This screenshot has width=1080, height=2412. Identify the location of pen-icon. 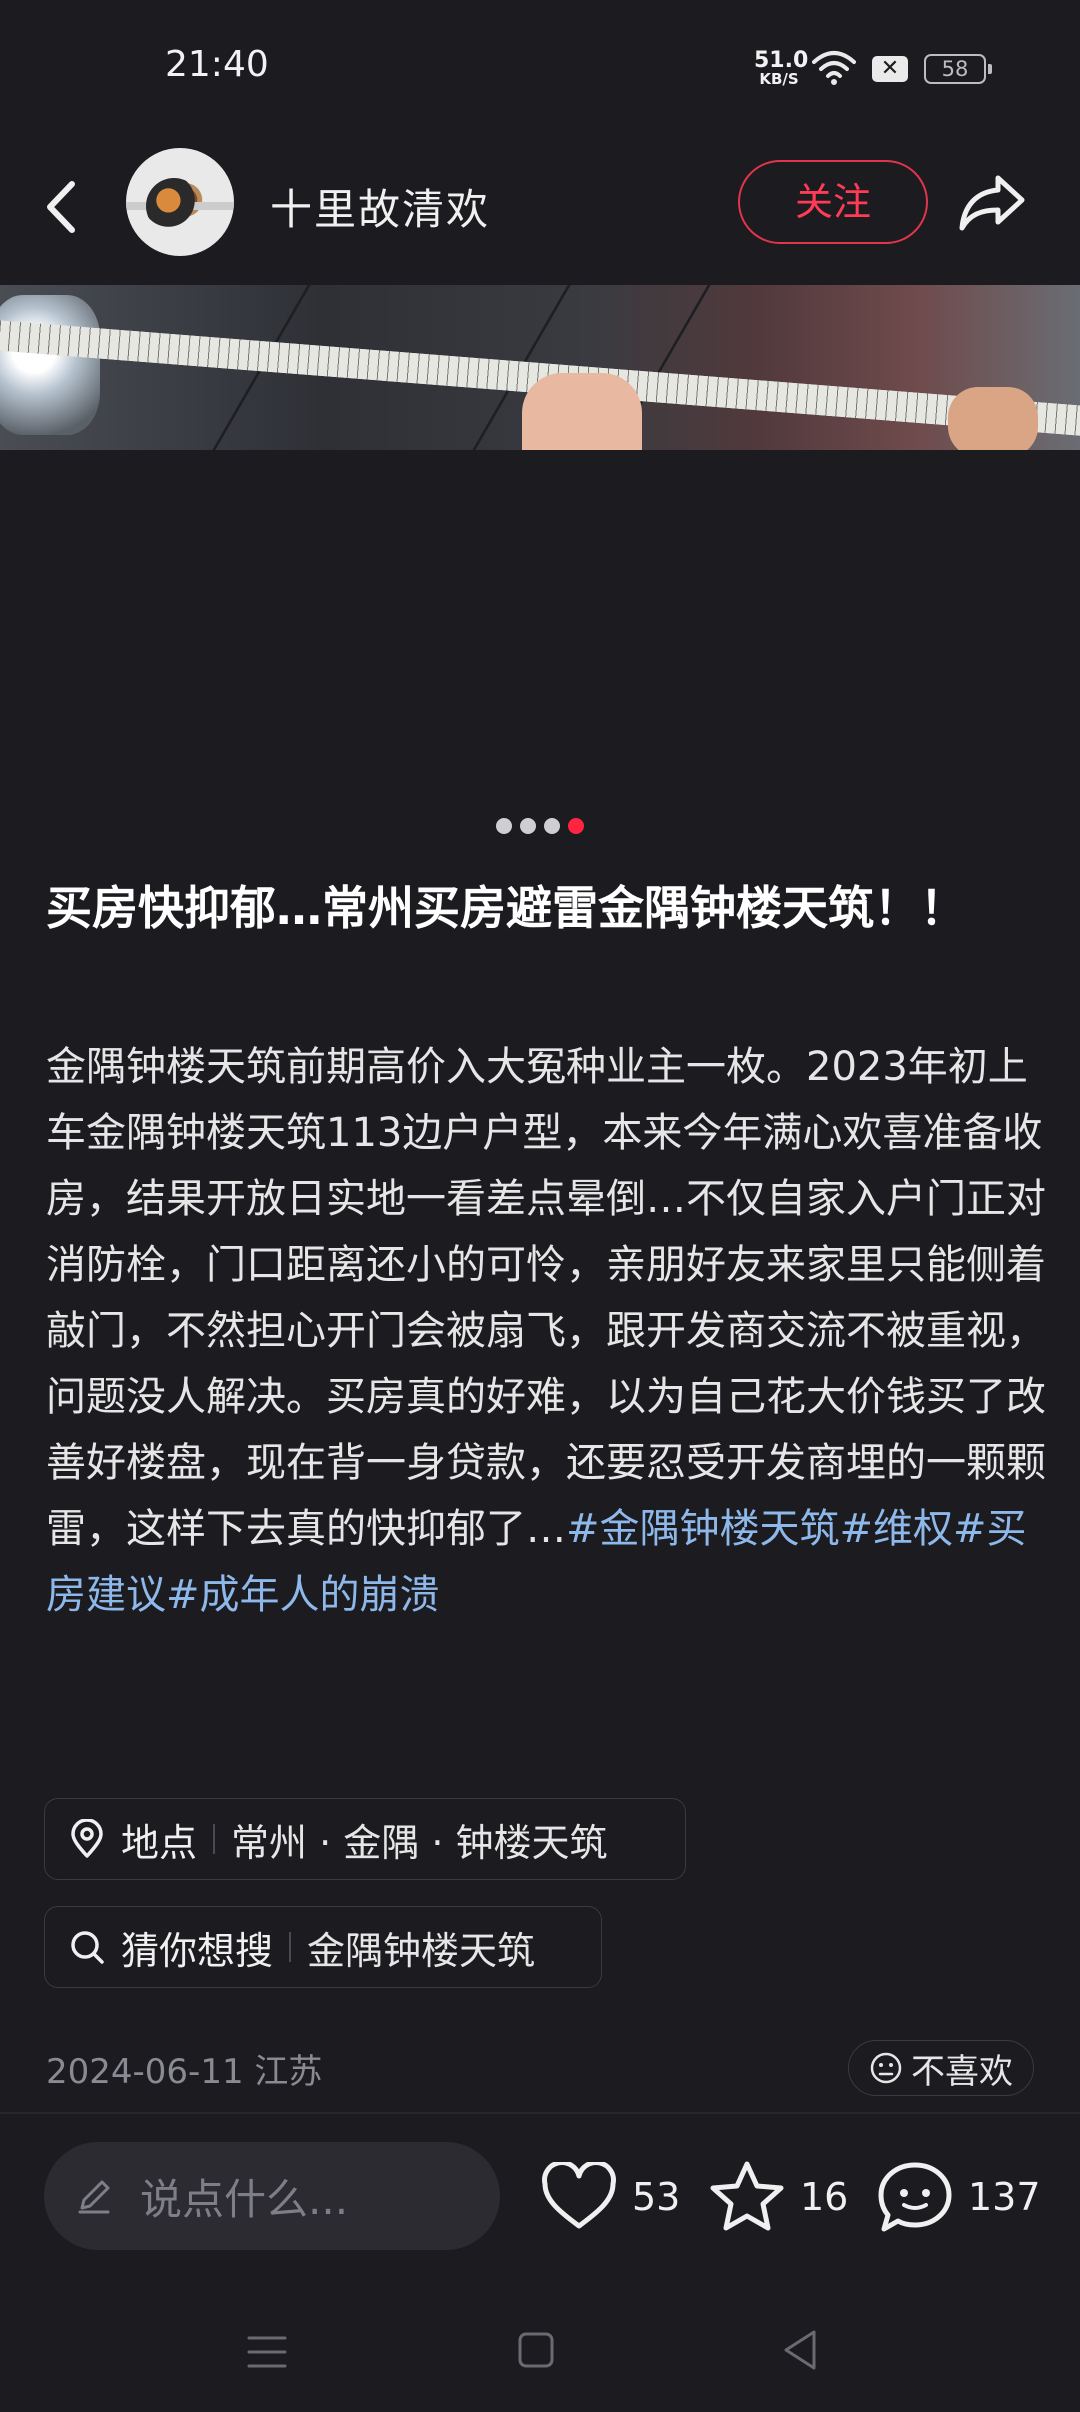
(94, 2197).